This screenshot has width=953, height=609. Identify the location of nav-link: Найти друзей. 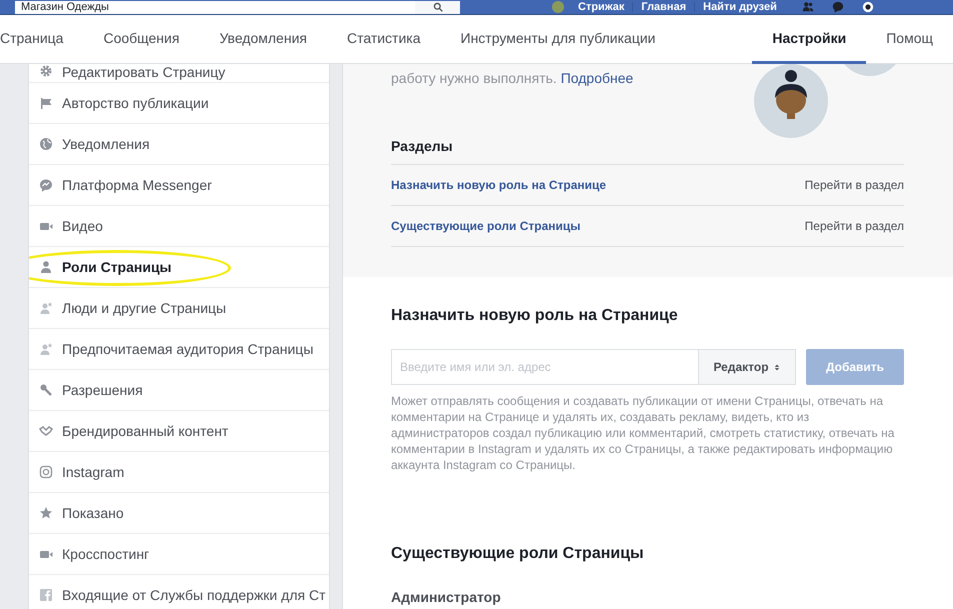
(740, 7).